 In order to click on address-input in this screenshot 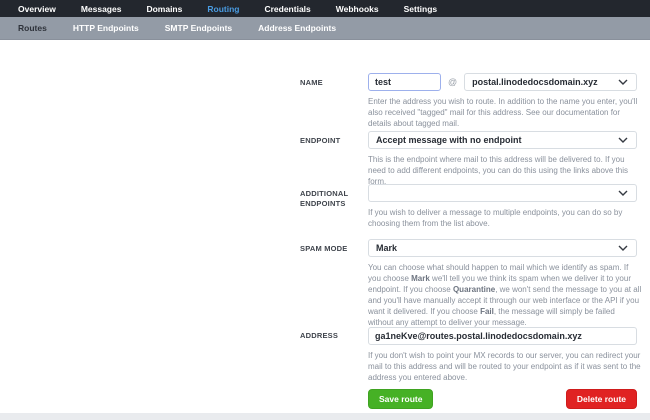, I will do `click(502, 336)`.